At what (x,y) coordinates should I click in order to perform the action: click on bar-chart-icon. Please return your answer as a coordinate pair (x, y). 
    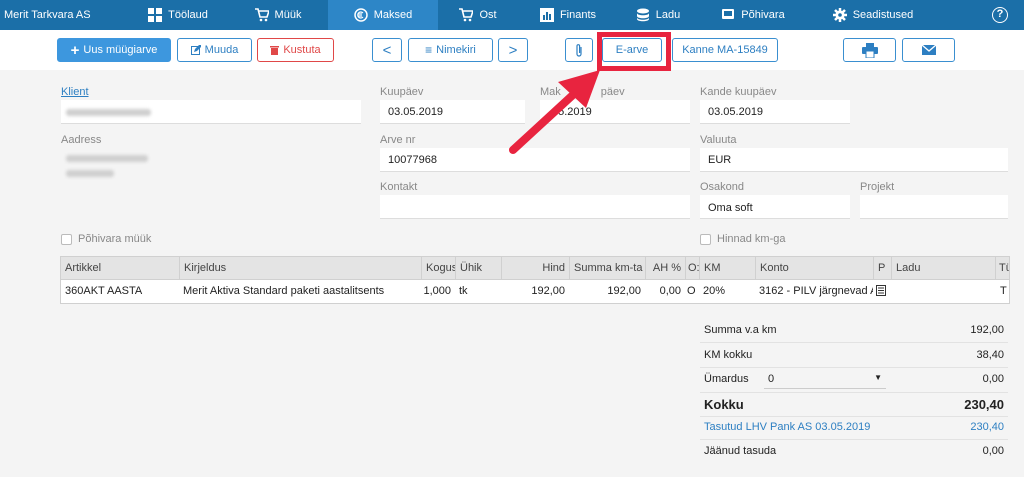
    Looking at the image, I should click on (546, 15).